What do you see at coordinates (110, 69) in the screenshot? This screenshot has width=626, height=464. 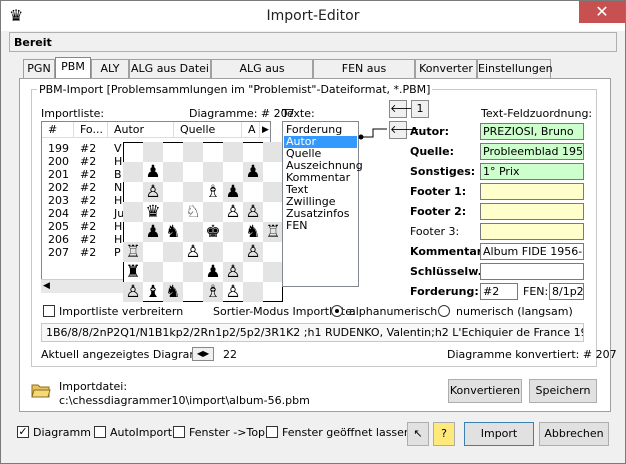 I see `tab-aly: ALY` at bounding box center [110, 69].